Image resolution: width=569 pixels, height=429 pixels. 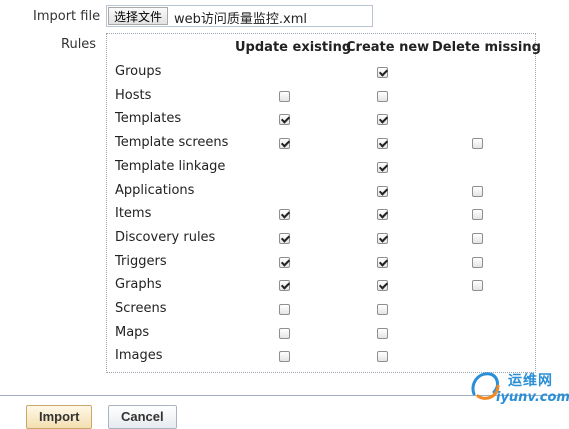 I want to click on checkbox-update-maps, so click(x=284, y=333).